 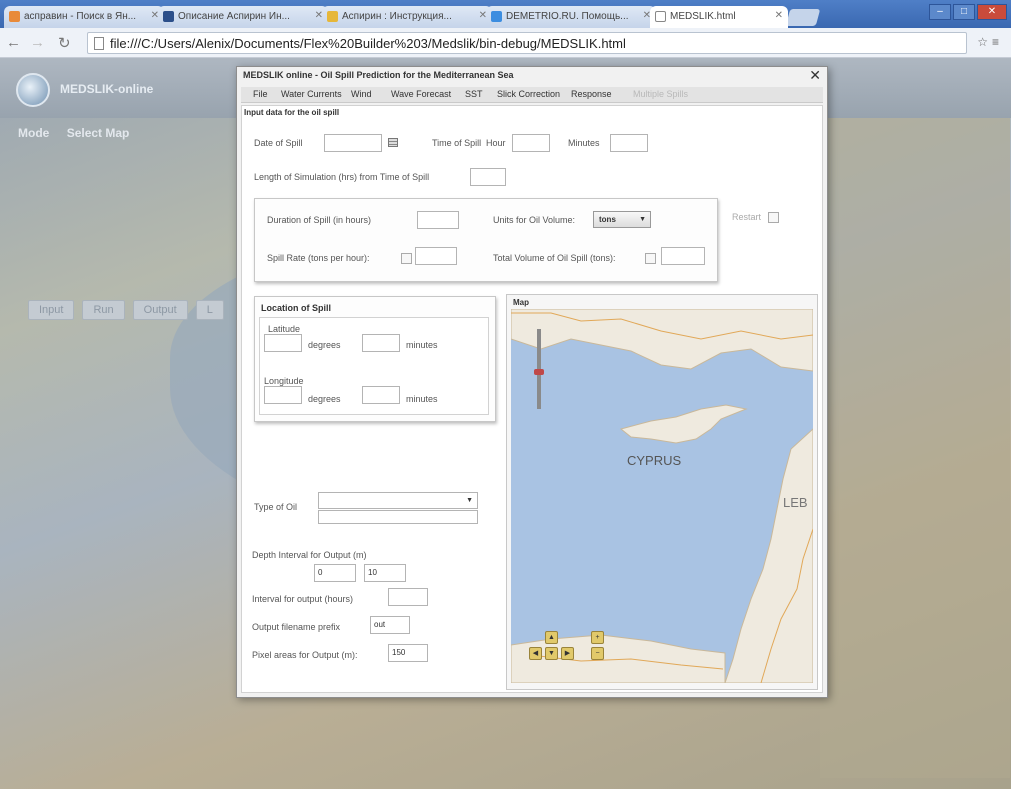 I want to click on pan-down-icon: ▼, so click(x=551, y=653).